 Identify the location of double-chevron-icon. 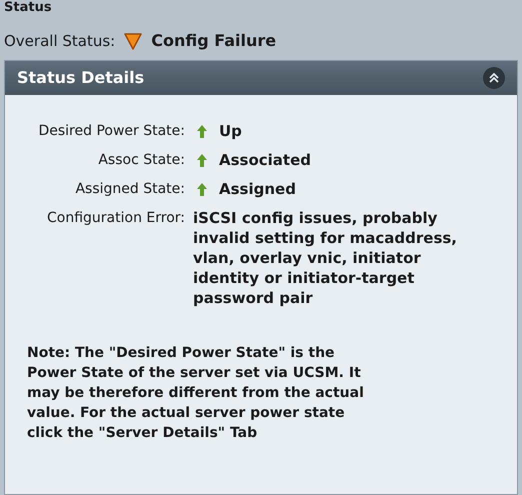
(494, 78).